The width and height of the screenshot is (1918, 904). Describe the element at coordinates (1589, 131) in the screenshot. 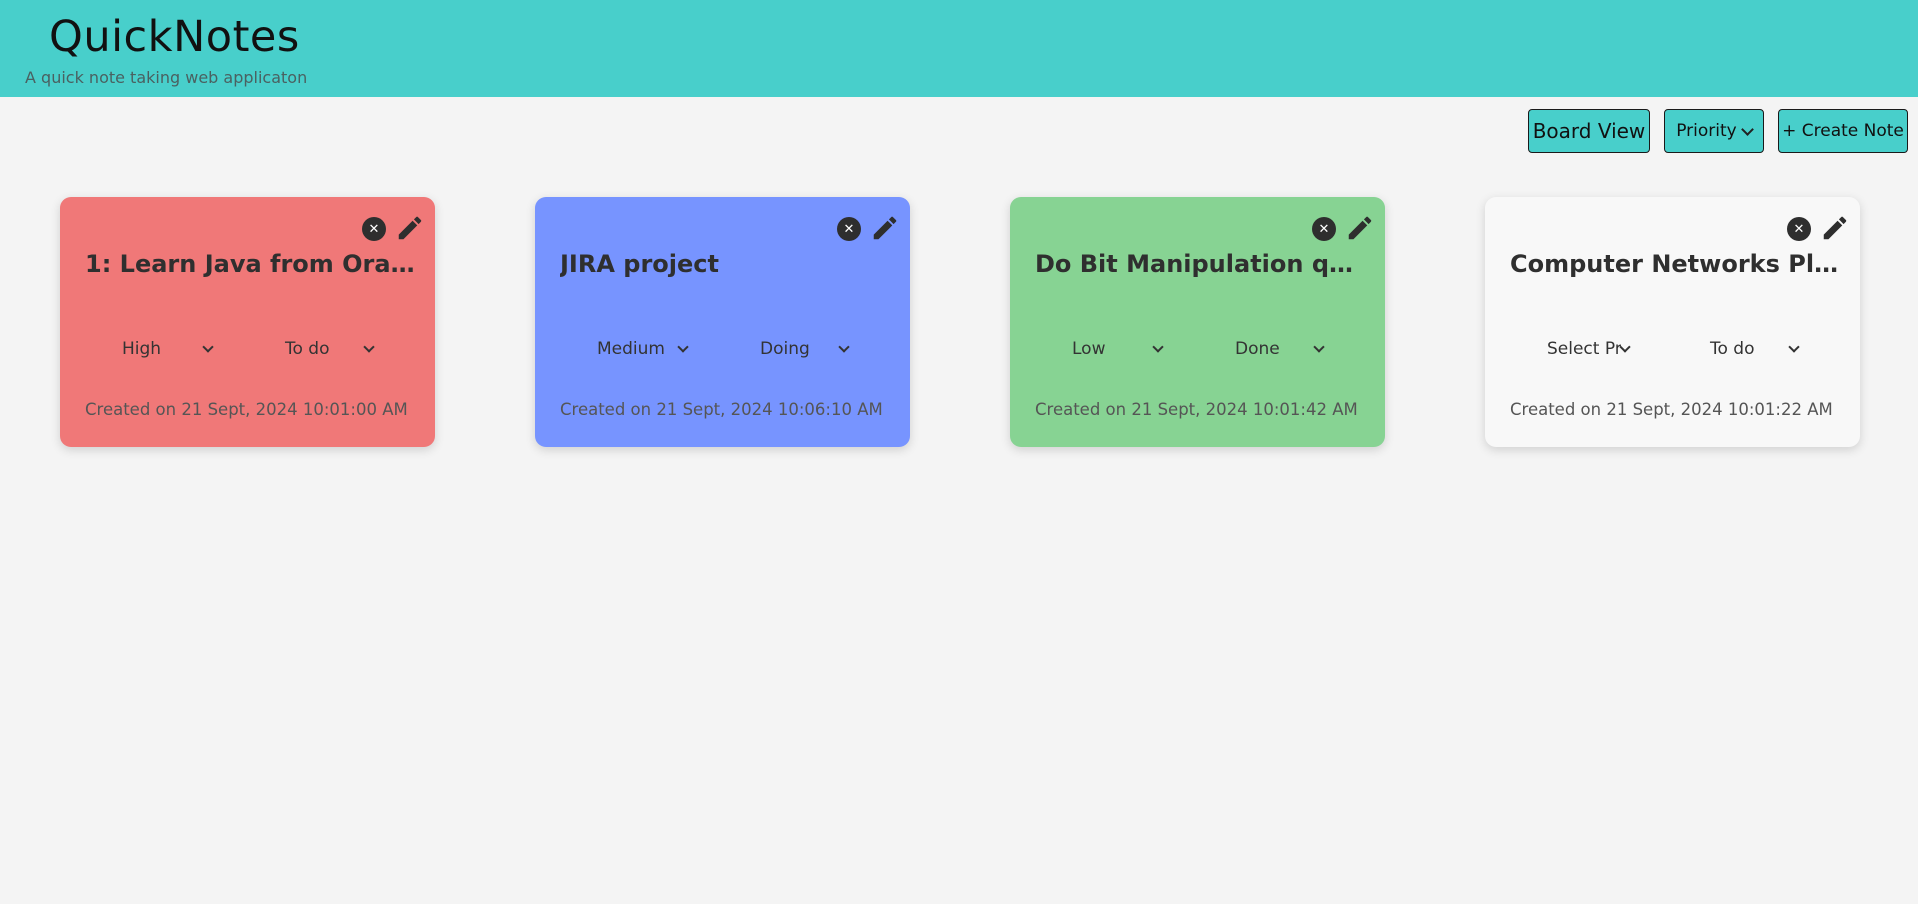

I see `board-view-button: Board View` at that location.